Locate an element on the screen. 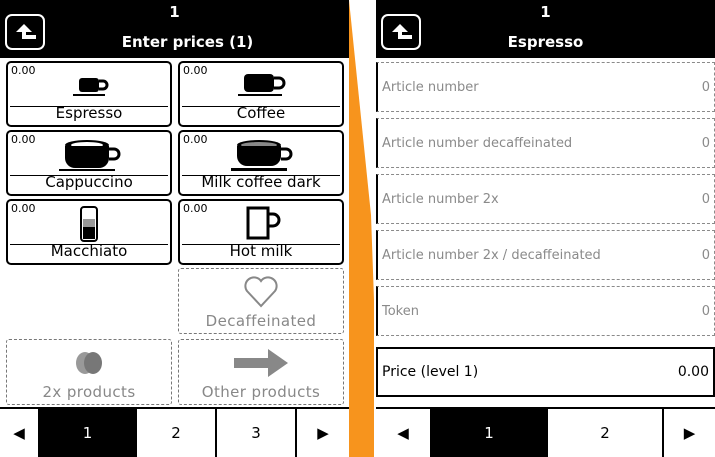 Image resolution: width=715 pixels, height=457 pixels. article-number-row: Article number 0 is located at coordinates (545, 87).